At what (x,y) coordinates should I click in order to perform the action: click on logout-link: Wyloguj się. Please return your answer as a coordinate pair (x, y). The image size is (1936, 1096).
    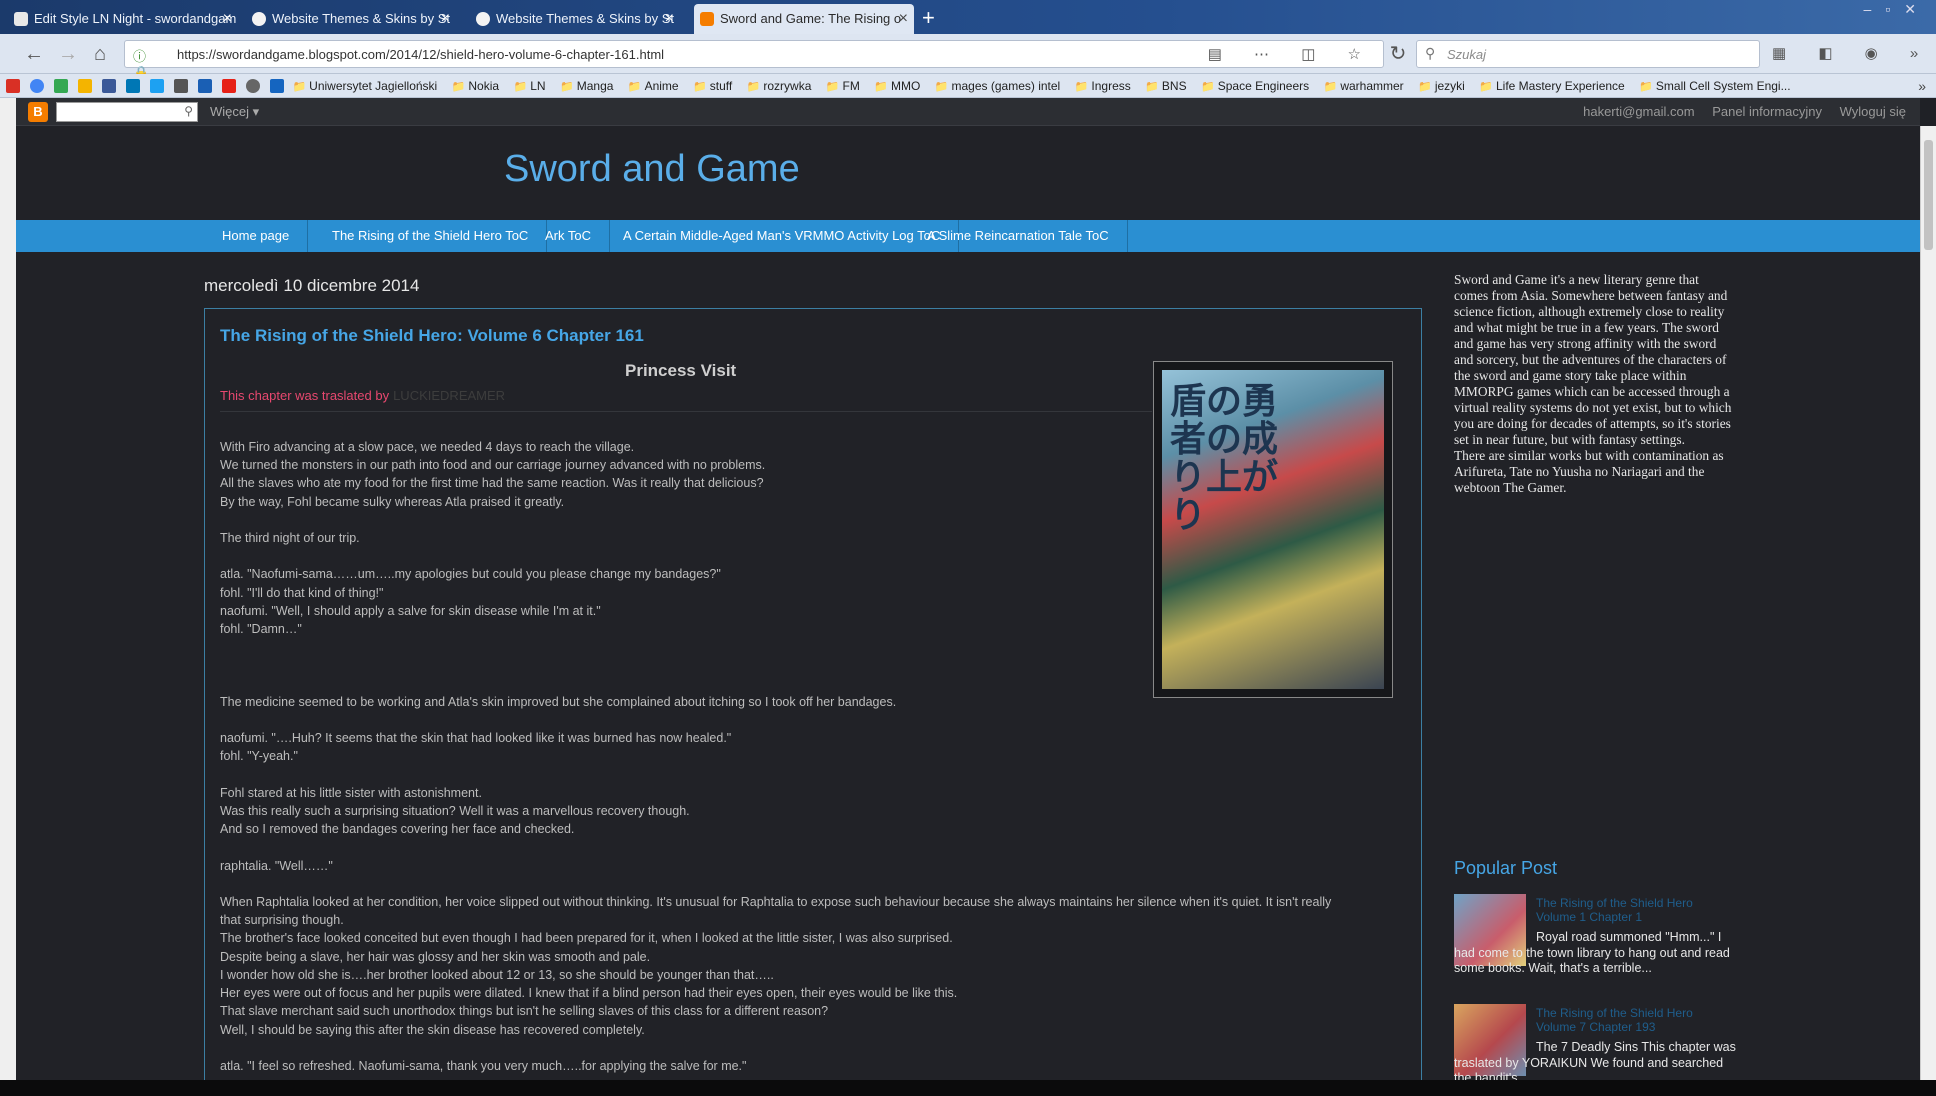
    Looking at the image, I should click on (1873, 111).